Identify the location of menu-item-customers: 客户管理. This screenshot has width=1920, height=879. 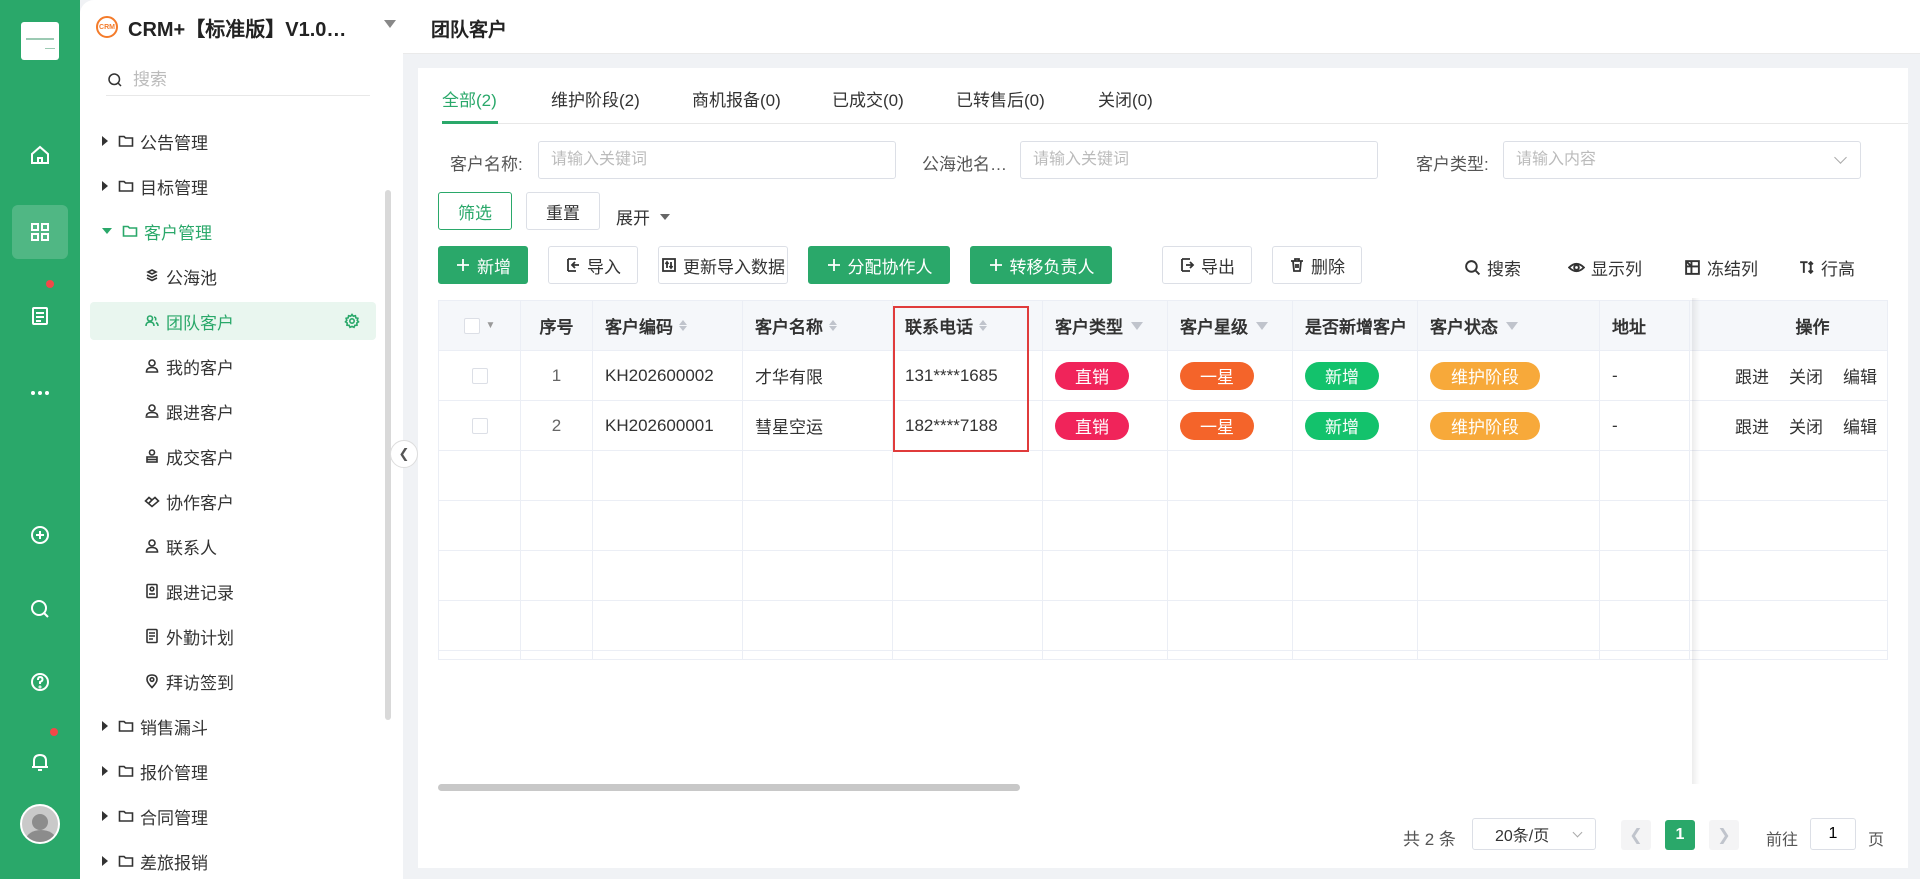
(233, 231).